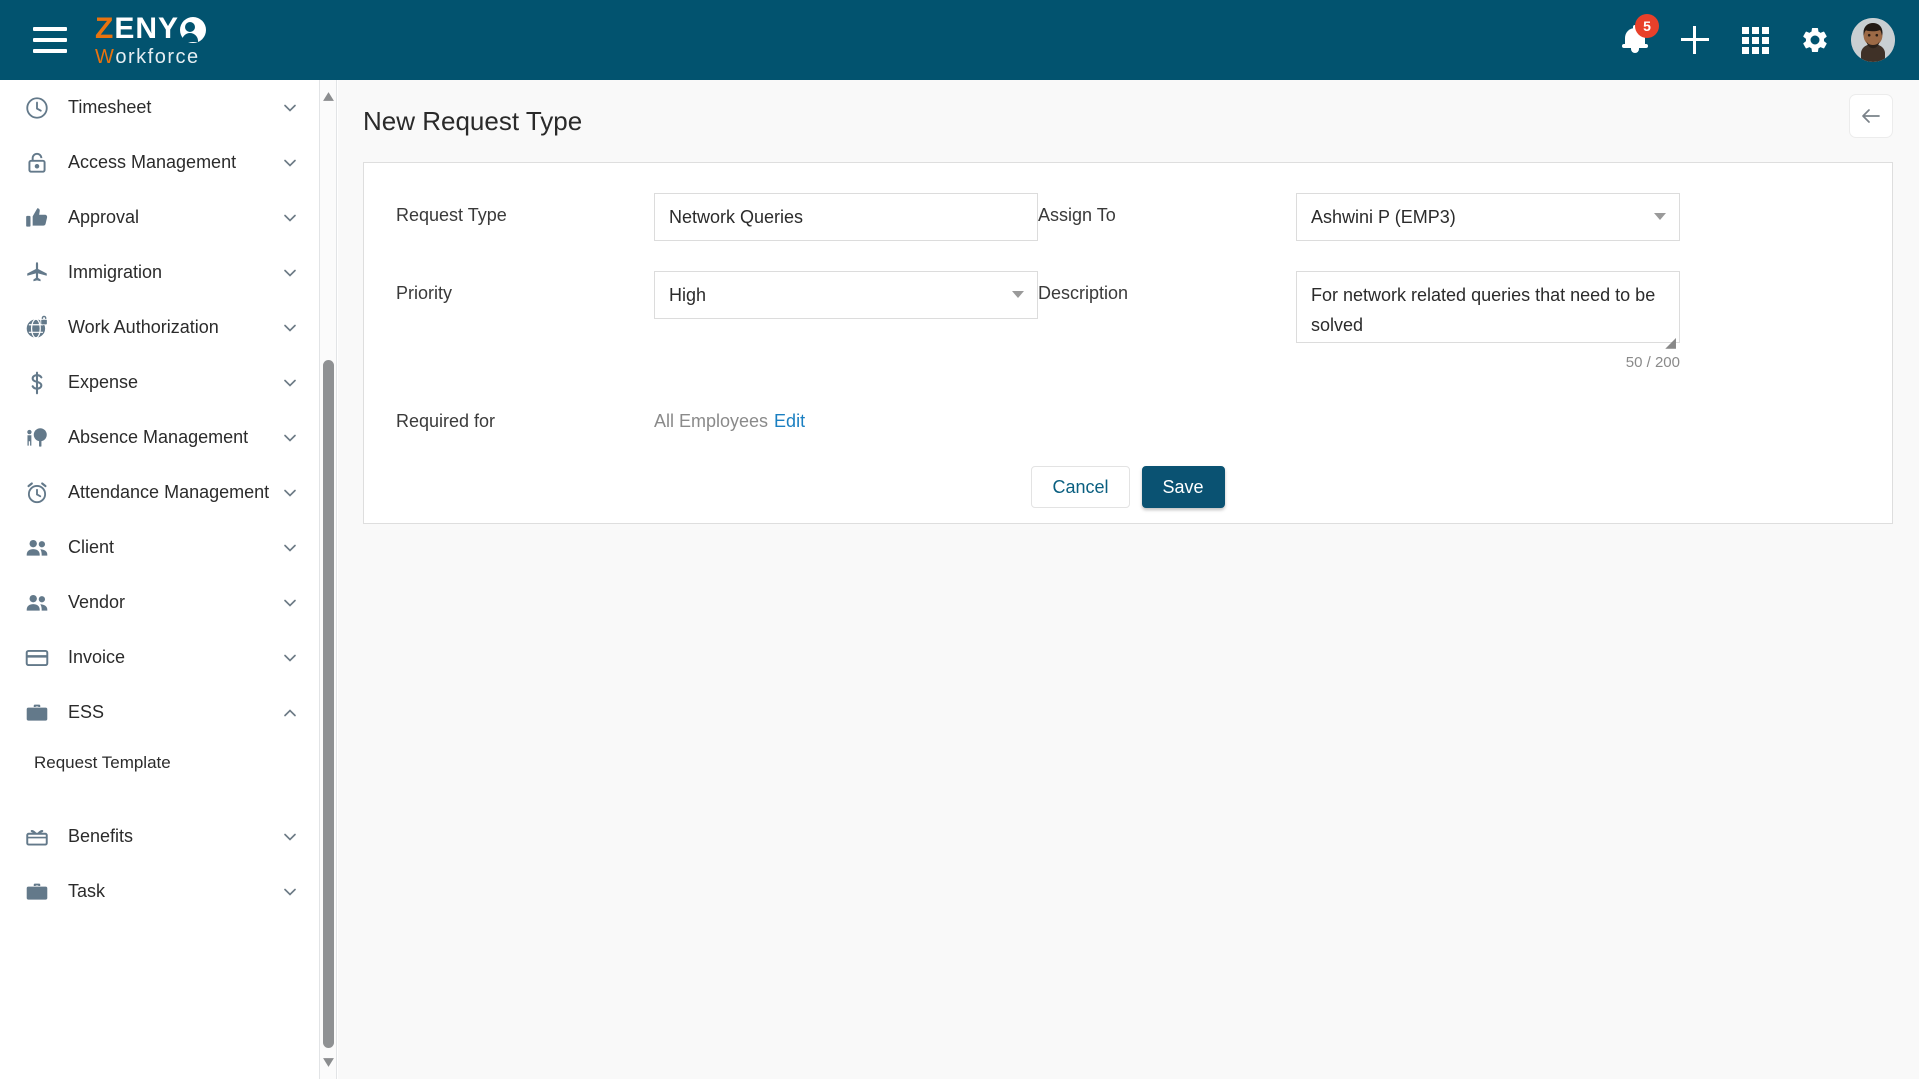 This screenshot has height=1079, width=1919. I want to click on sidebar-scrollbar, so click(328, 579).